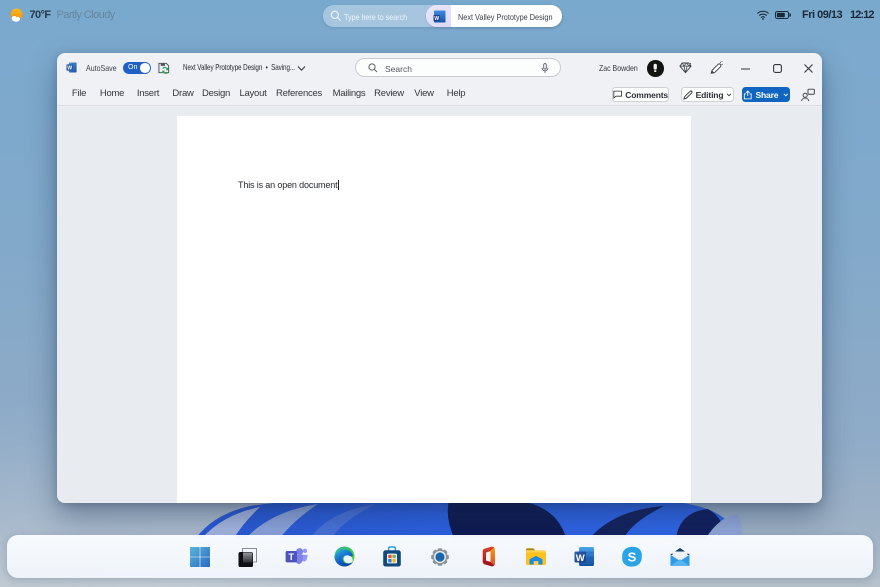 This screenshot has height=587, width=880. Describe the element at coordinates (632, 556) in the screenshot. I see `svg-text: S` at that location.